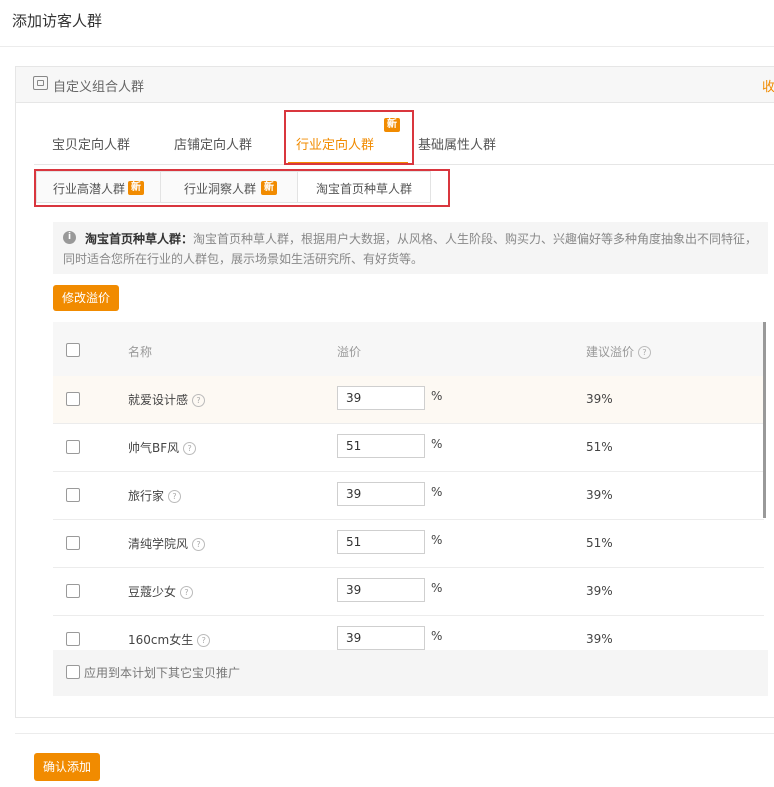 This screenshot has width=774, height=787. I want to click on crowd-name-label: 160cm女生, so click(161, 640).